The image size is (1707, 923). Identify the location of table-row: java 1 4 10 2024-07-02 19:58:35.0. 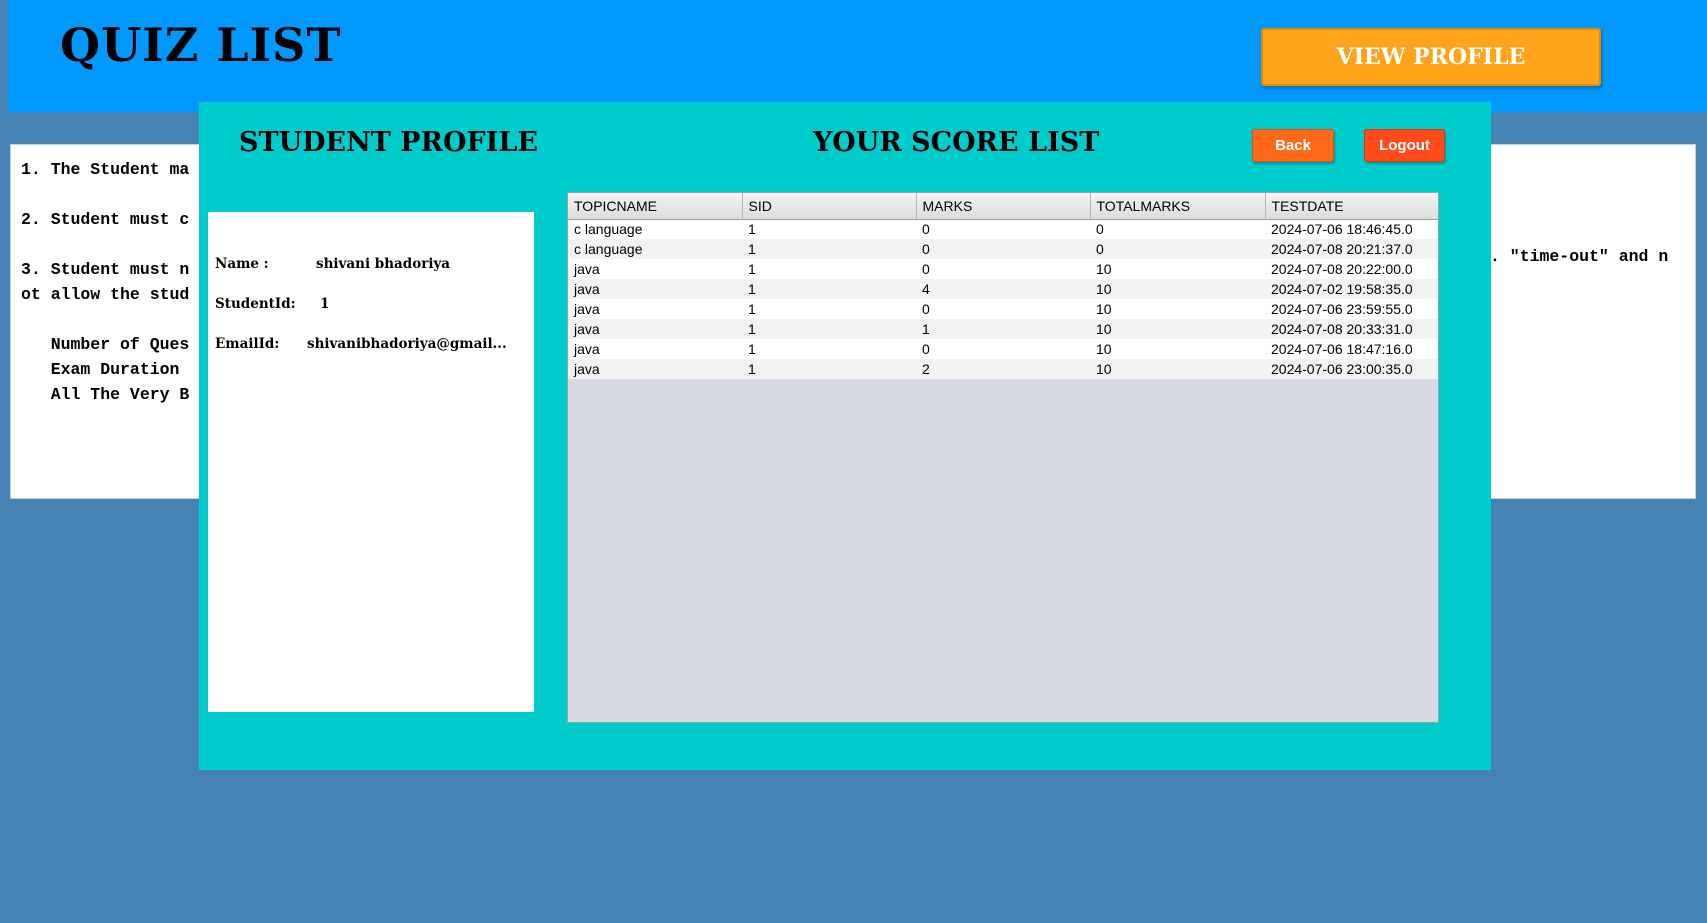
(1003, 289).